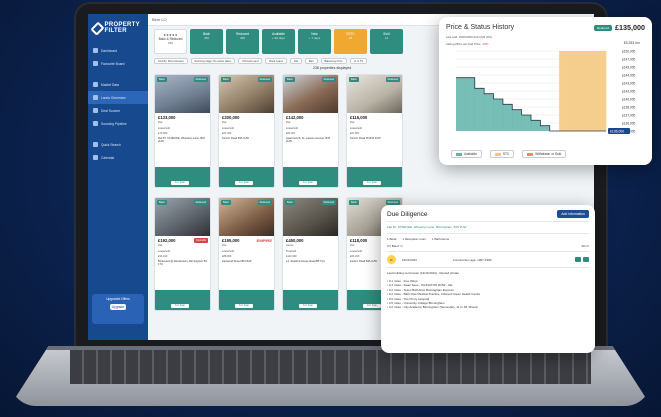  Describe the element at coordinates (472, 259) in the screenshot. I see `construction-age: Construction age: 1967-1982` at that location.